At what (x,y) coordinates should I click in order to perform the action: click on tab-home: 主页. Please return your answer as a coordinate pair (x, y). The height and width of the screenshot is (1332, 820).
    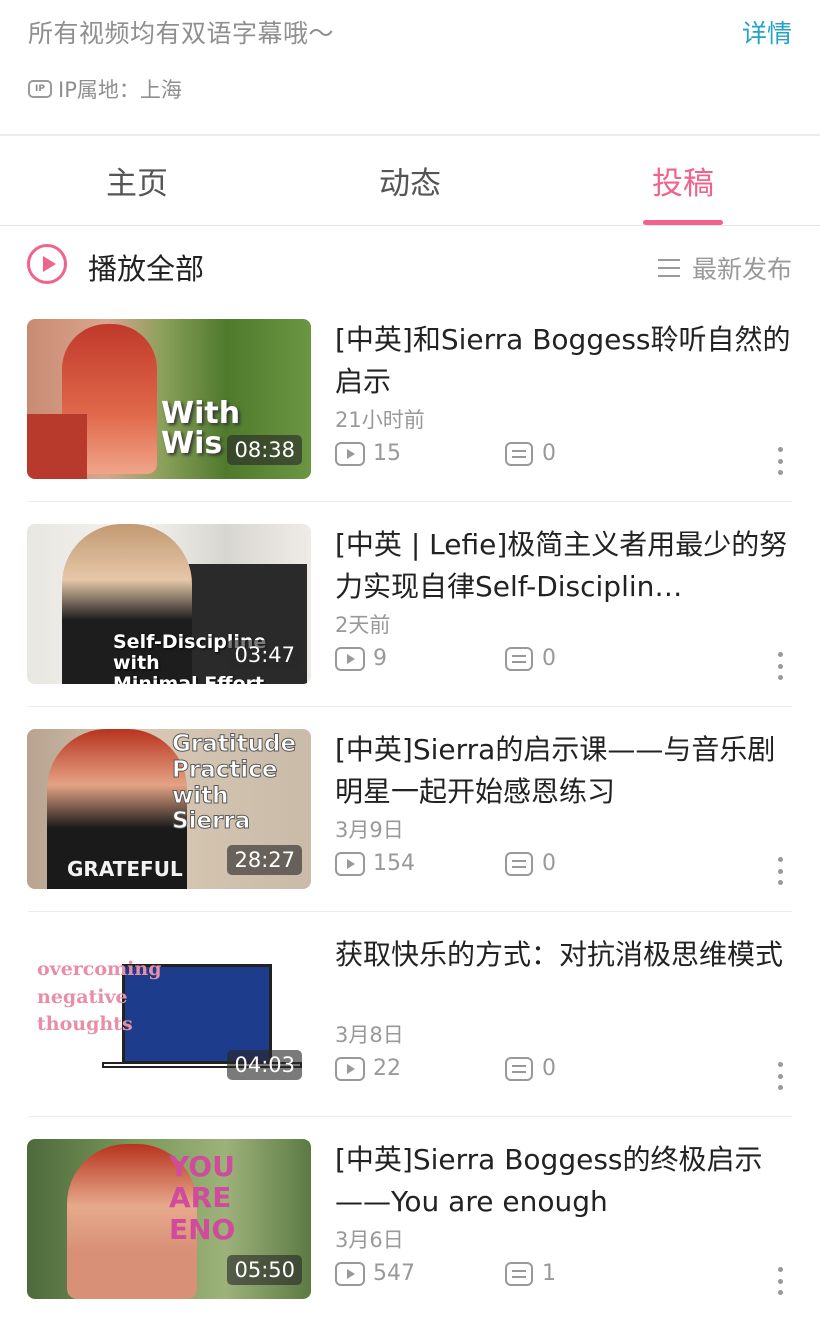
    Looking at the image, I should click on (137, 180).